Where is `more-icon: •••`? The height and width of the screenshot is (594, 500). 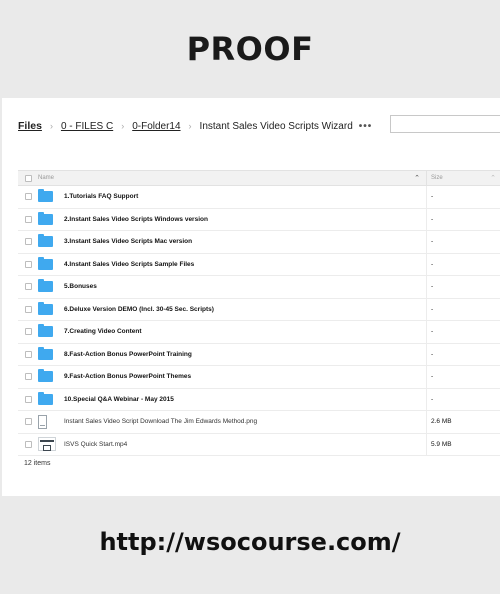
more-icon: ••• is located at coordinates (366, 126).